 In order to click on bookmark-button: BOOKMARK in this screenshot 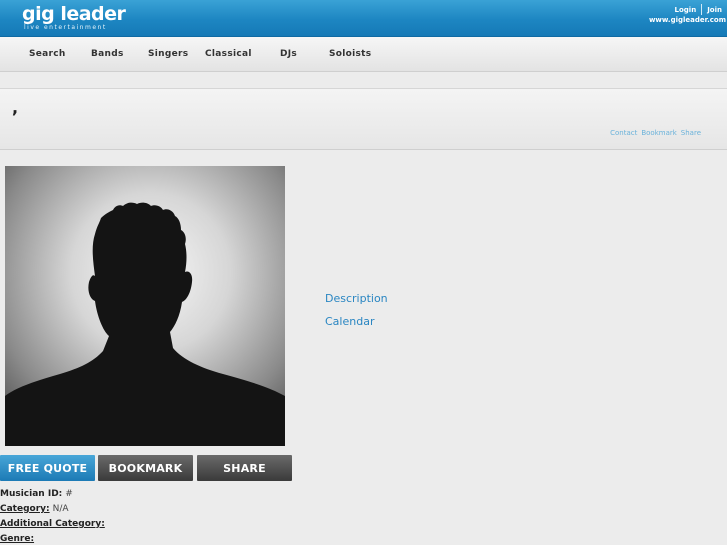, I will do `click(145, 468)`.